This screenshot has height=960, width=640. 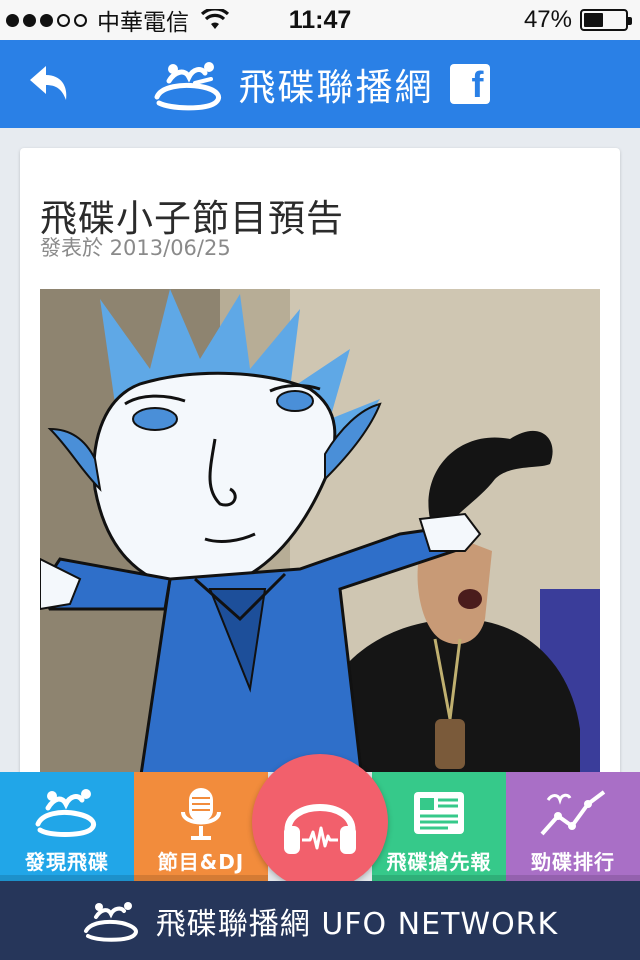 I want to click on battery-percent: 47%, so click(x=547, y=19).